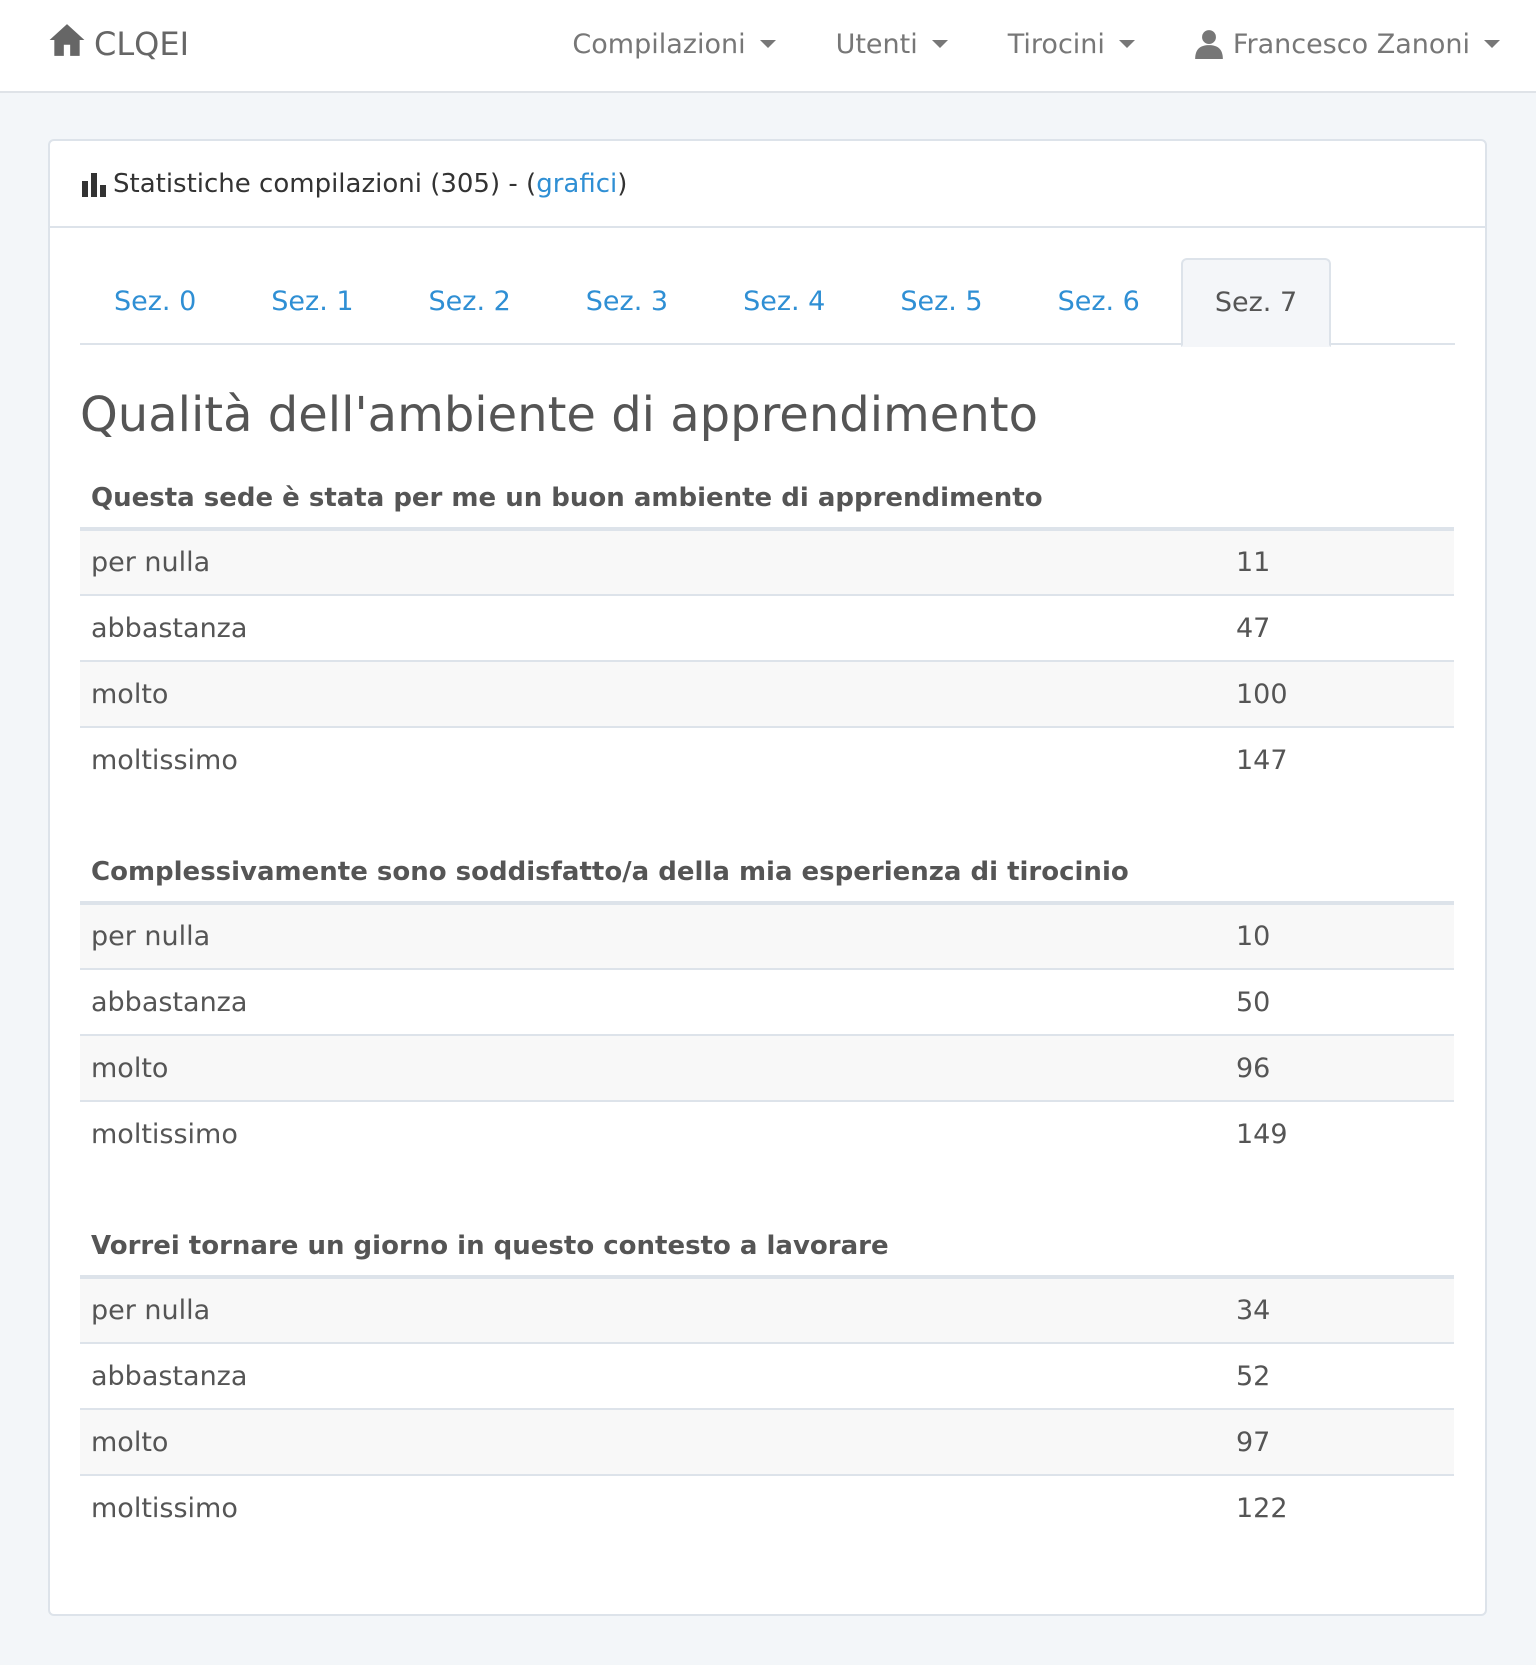  Describe the element at coordinates (97, 184) in the screenshot. I see `bar-chart-icon` at that location.